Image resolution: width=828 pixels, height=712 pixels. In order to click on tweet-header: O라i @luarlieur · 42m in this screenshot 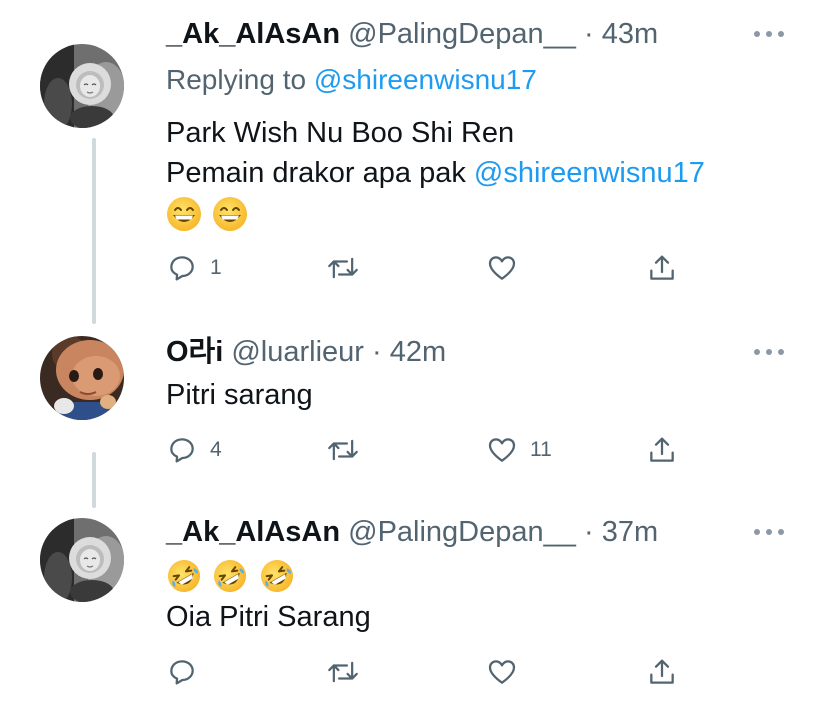, I will do `click(306, 352)`.